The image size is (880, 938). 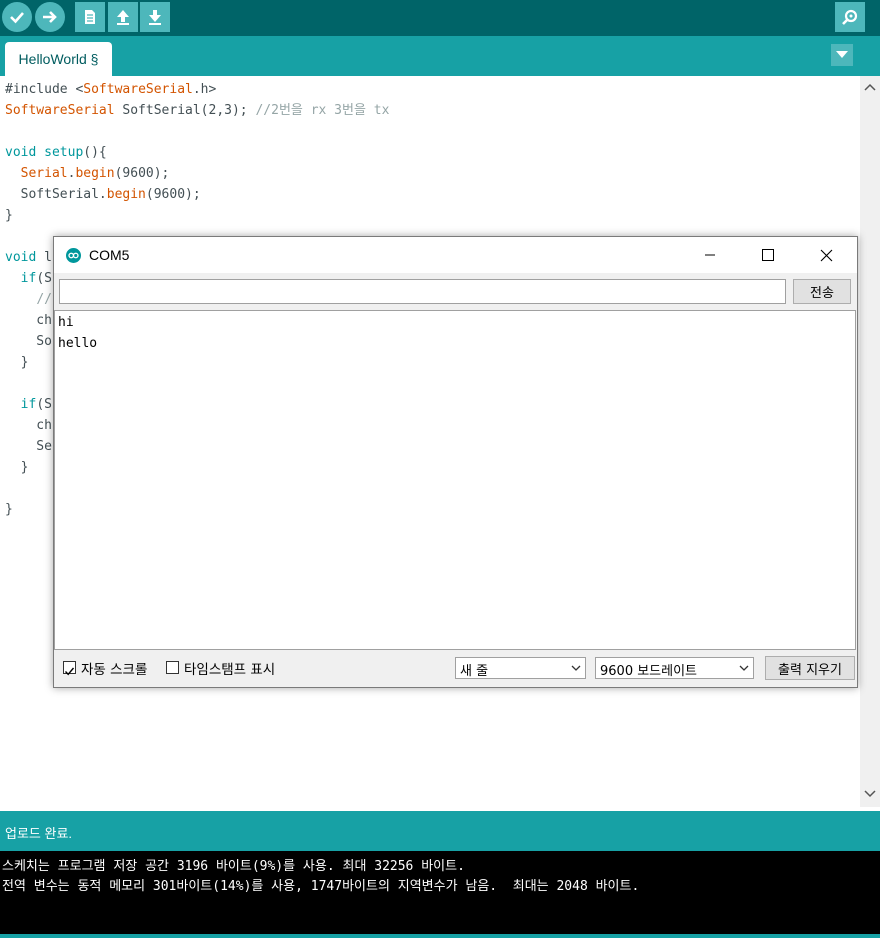 I want to click on upload-icon, so click(x=50, y=17).